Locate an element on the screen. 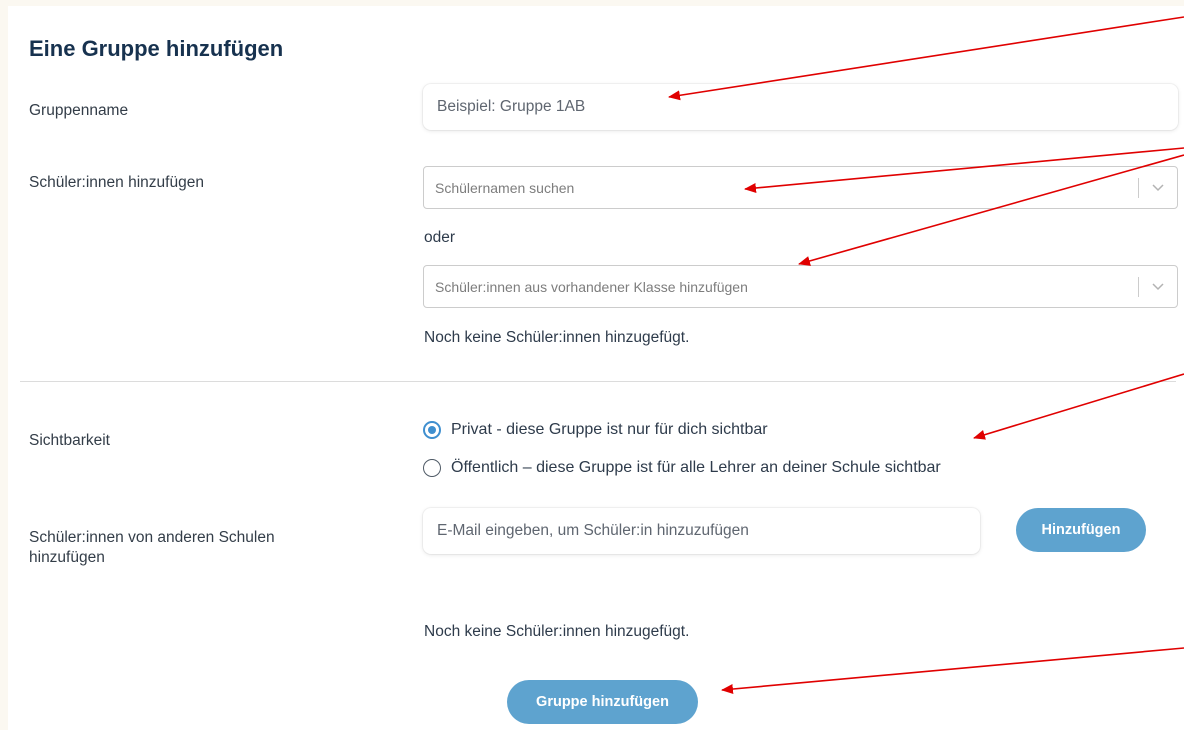  student-search-placeholder: Schülernamen suchen is located at coordinates (505, 187).